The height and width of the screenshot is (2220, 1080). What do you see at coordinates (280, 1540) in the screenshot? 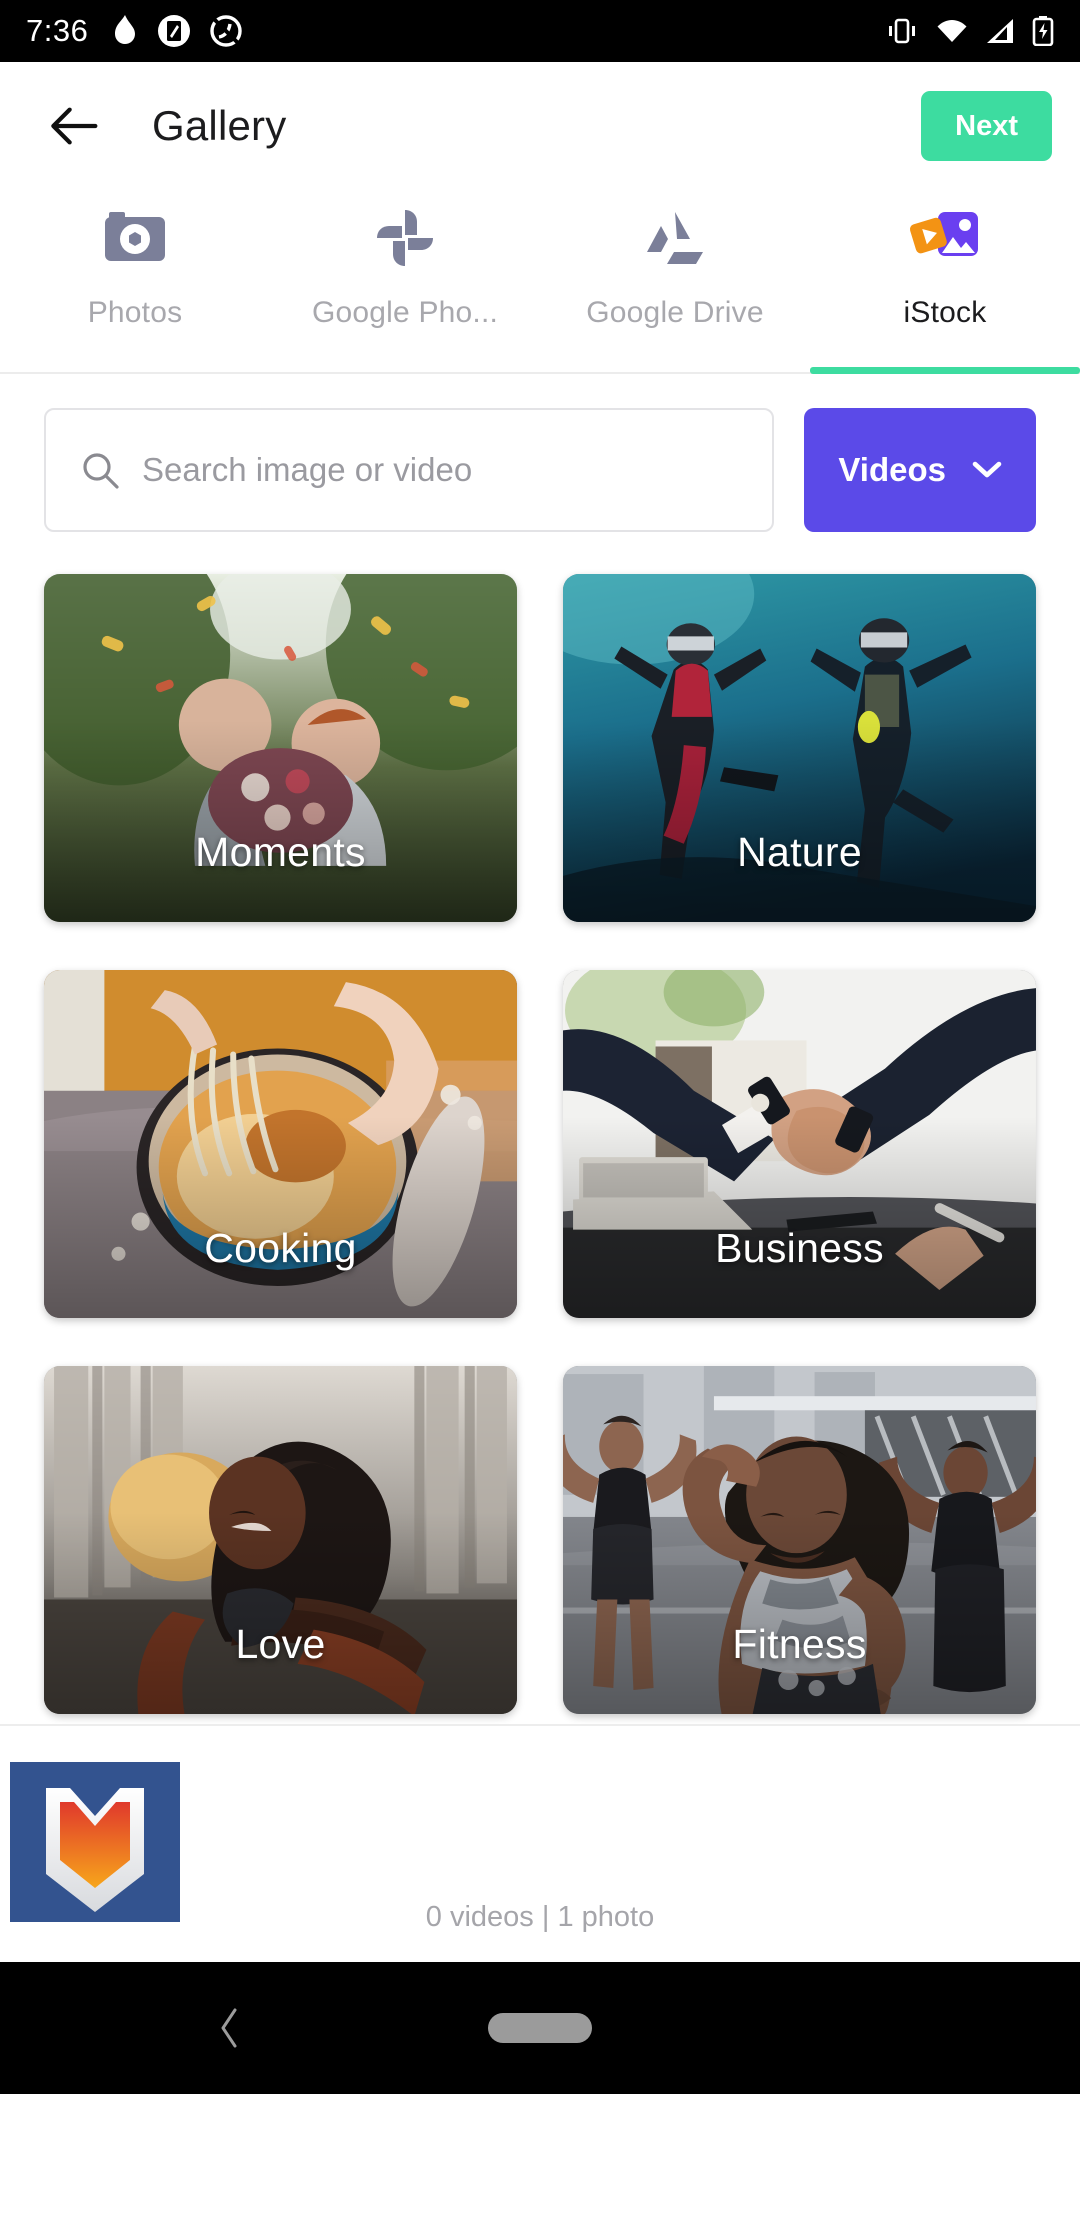
I see `category-card-love: Love` at bounding box center [280, 1540].